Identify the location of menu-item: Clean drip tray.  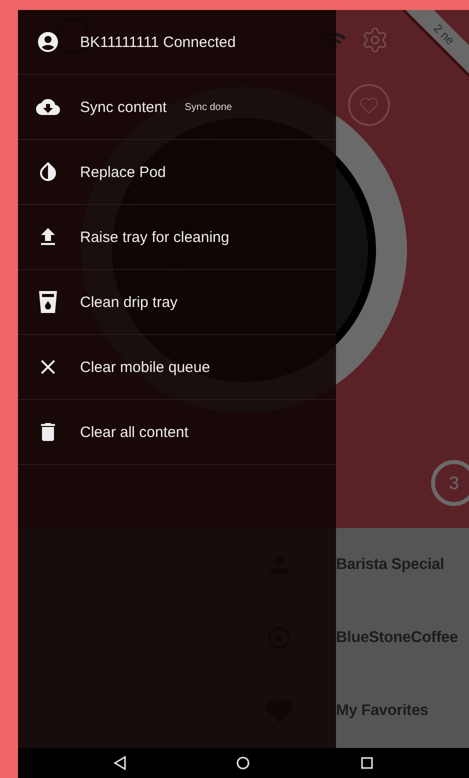
(98, 302).